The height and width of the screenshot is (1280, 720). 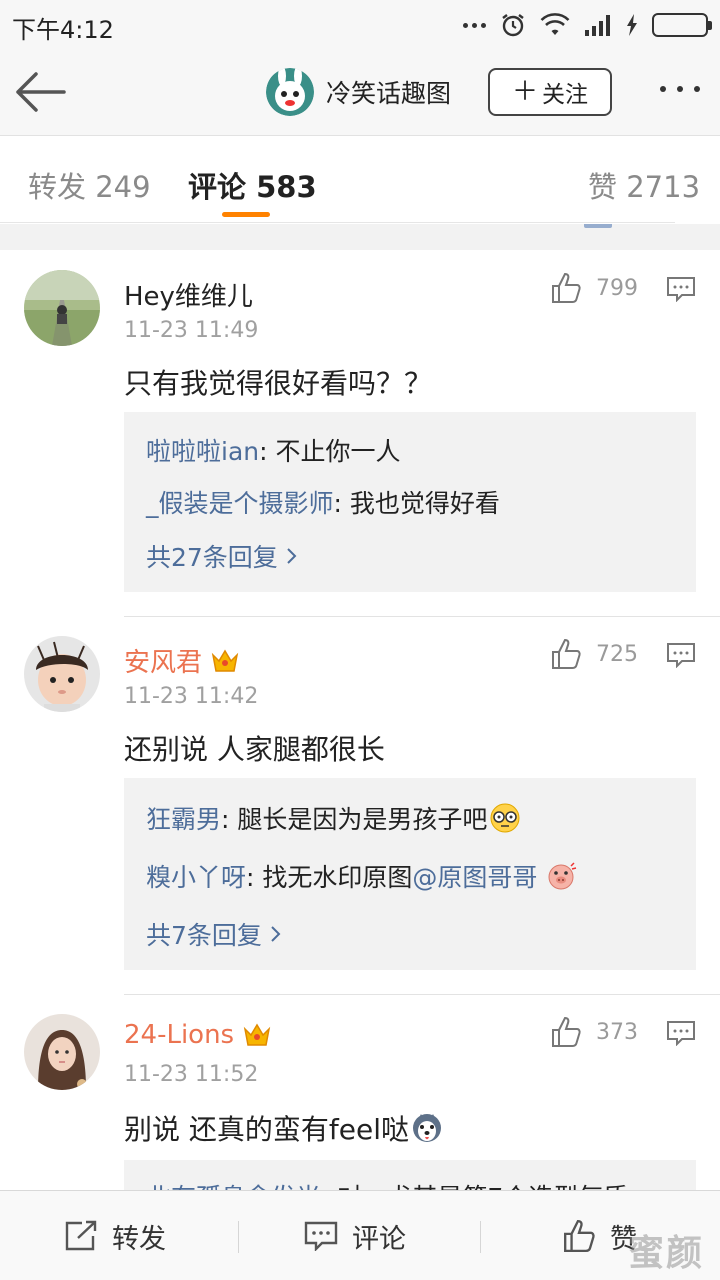 I want to click on repost-button: 转发, so click(x=115, y=1235).